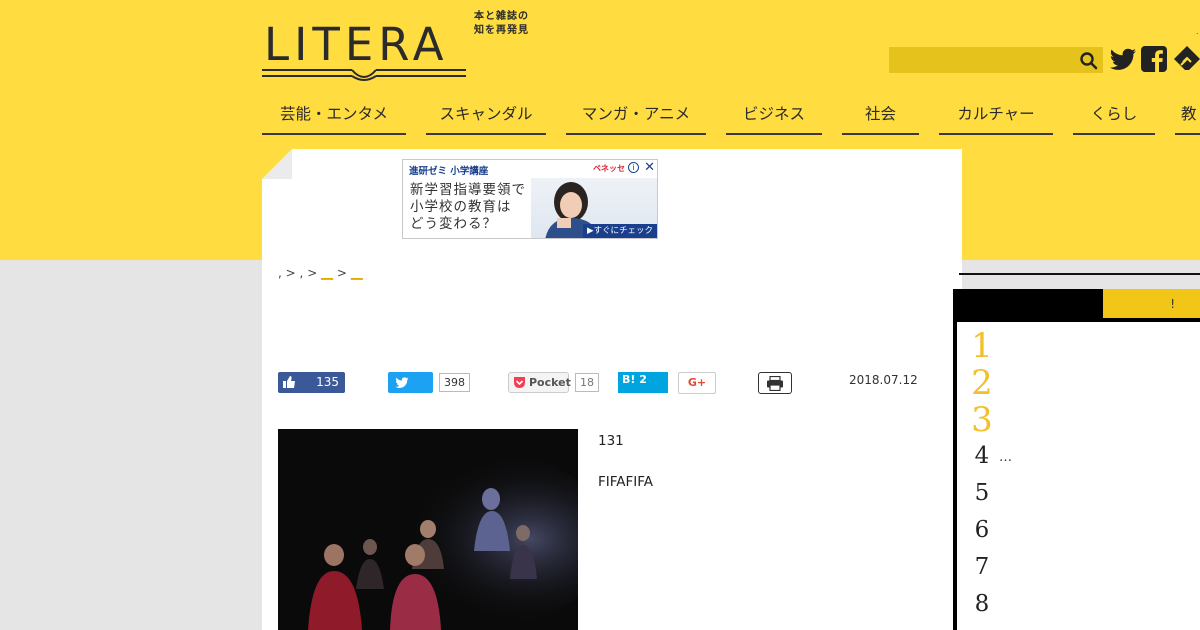  I want to click on ad-brand: 進研ゼミ 小学講座, so click(449, 171).